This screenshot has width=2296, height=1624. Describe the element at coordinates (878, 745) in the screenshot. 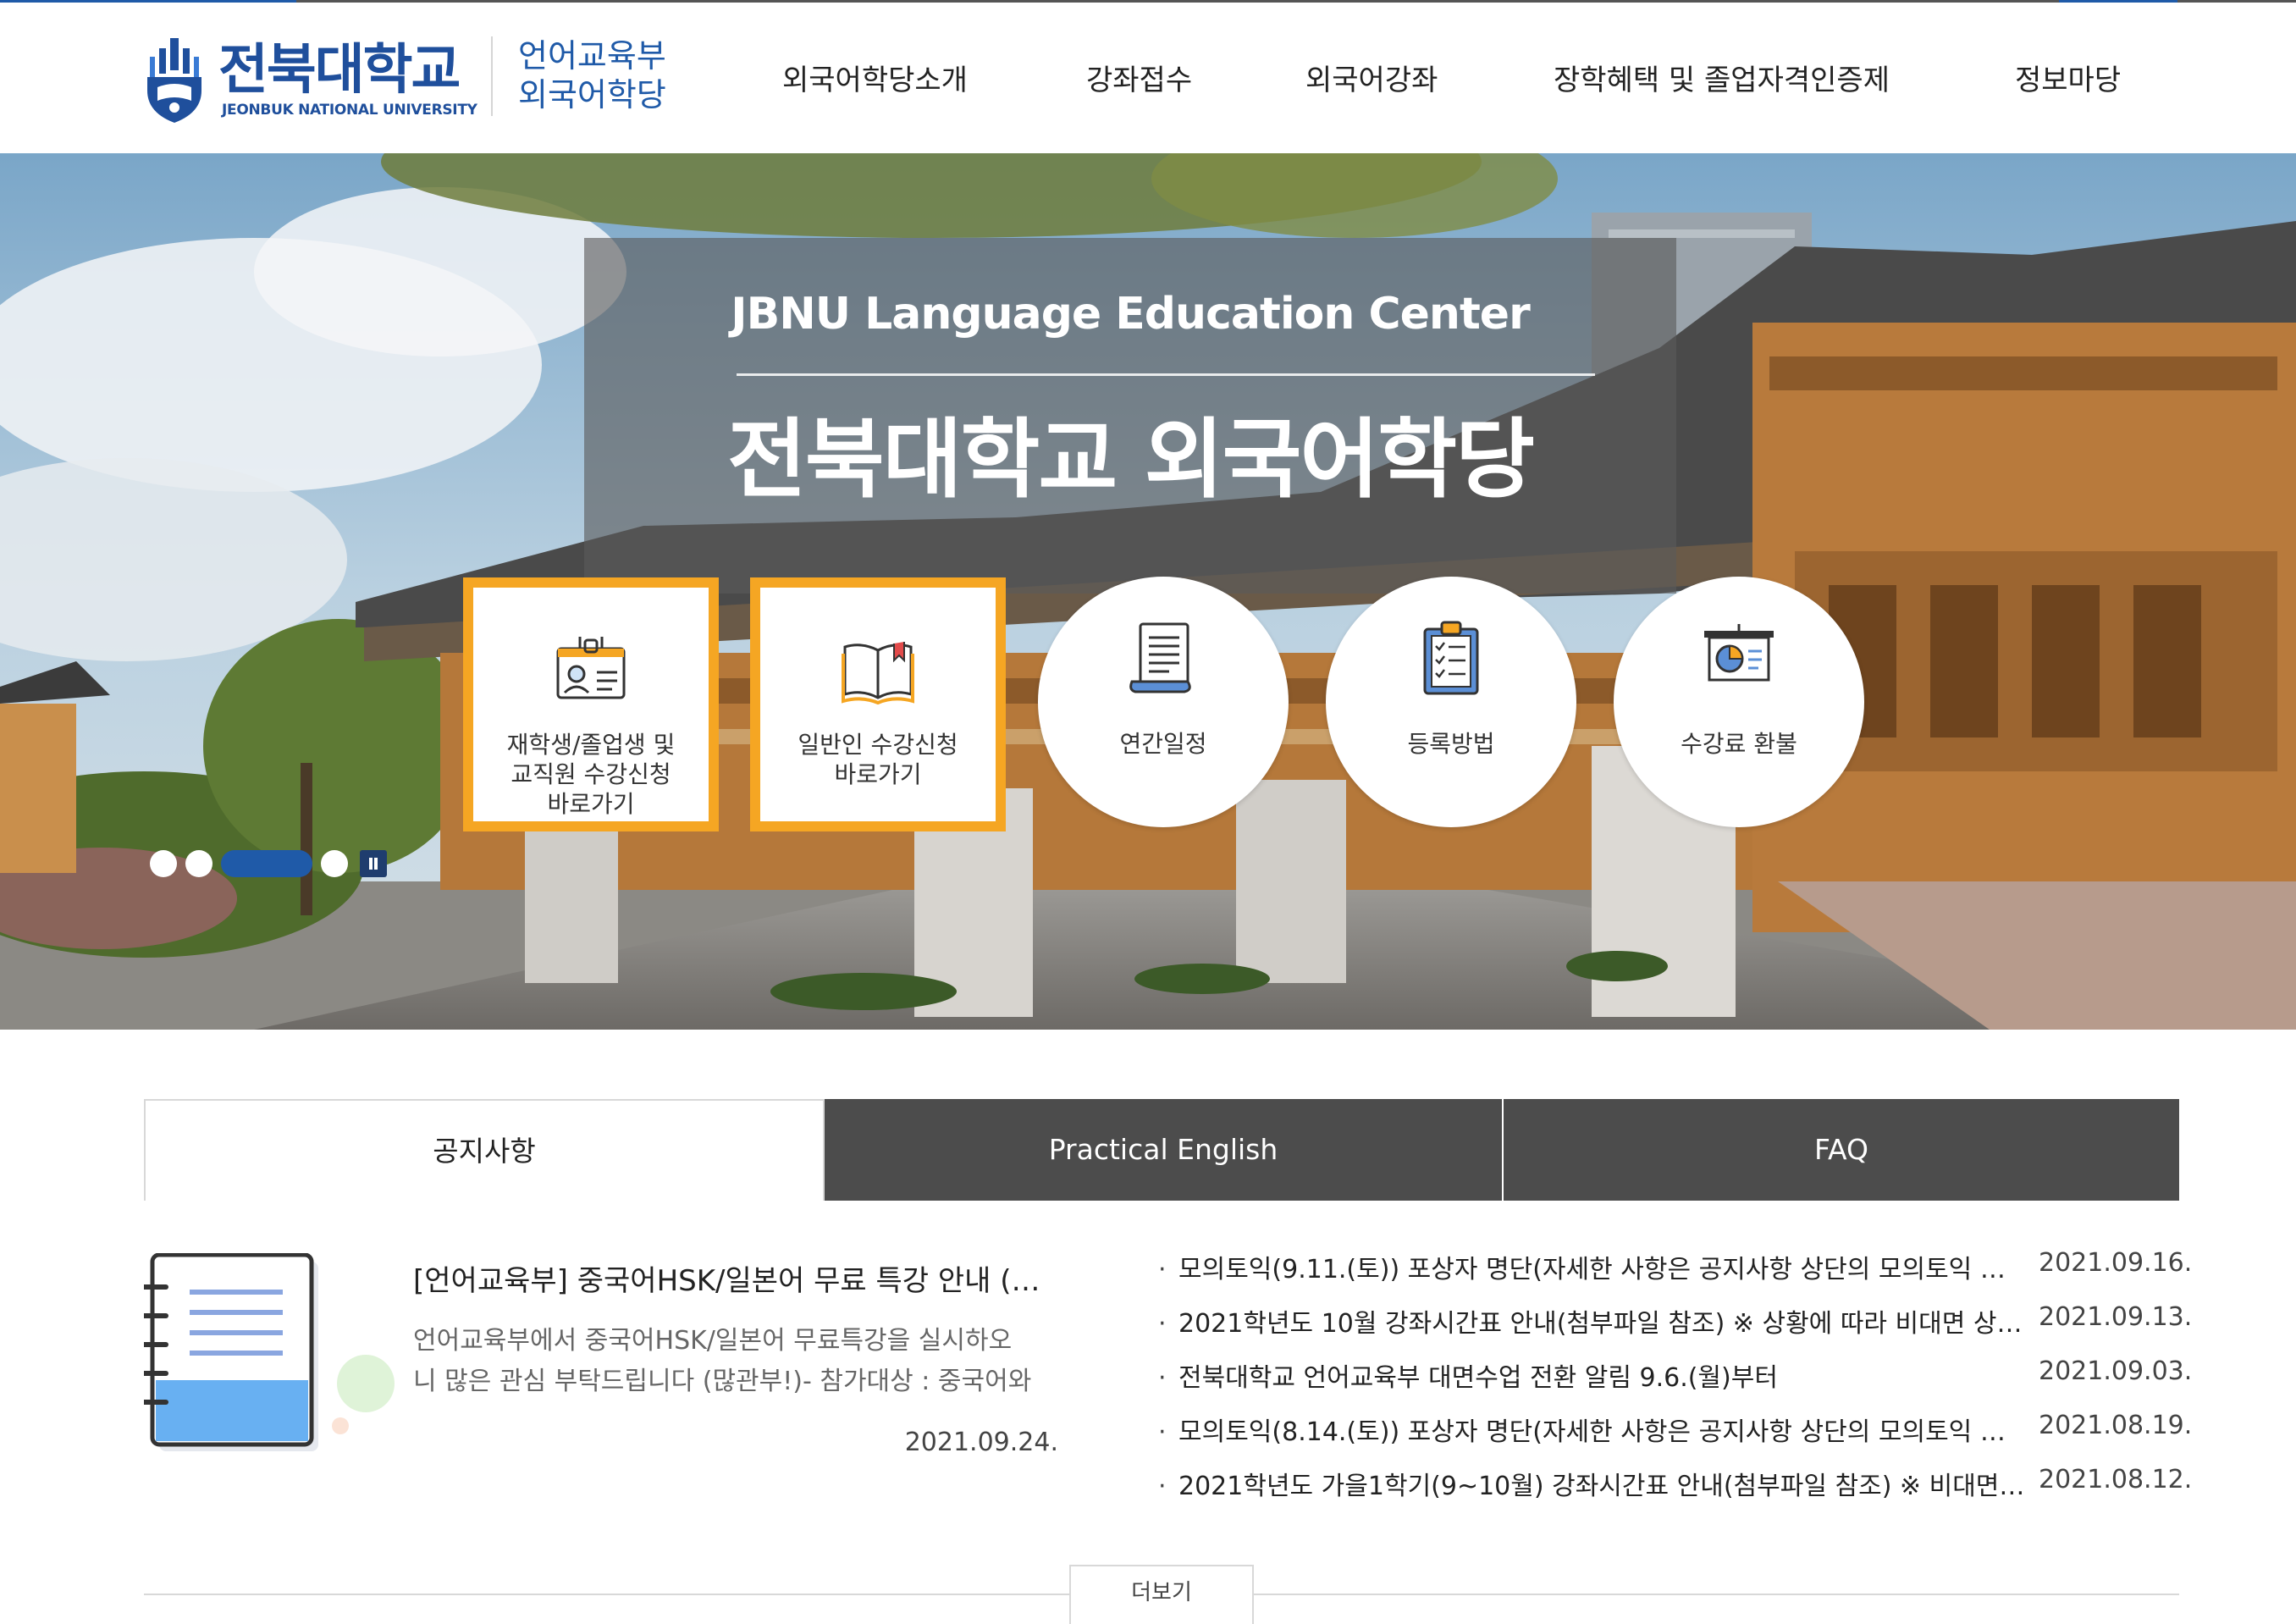

I see `quick-link-label-line: 일반인 수강신청` at that location.